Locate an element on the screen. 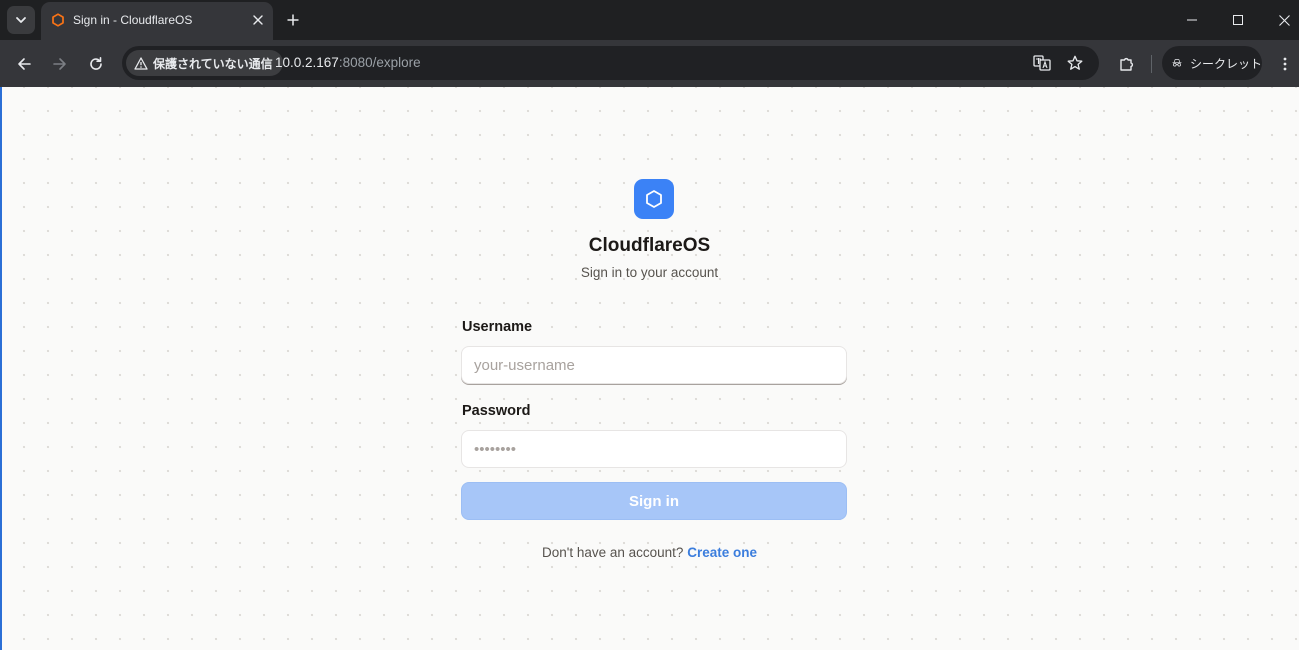 Image resolution: width=1299 pixels, height=650 pixels. tab-search-button is located at coordinates (21, 20).